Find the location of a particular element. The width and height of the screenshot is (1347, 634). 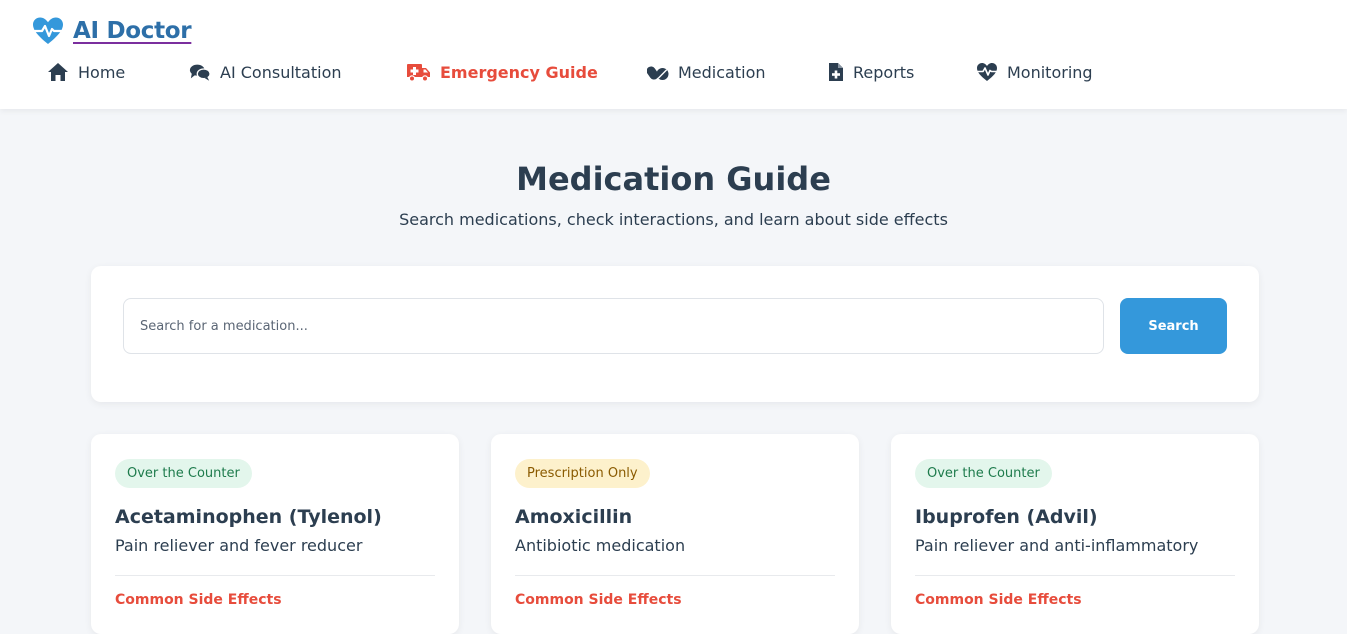

nav-emergency-guide: Emergency Guide is located at coordinates (526, 72).